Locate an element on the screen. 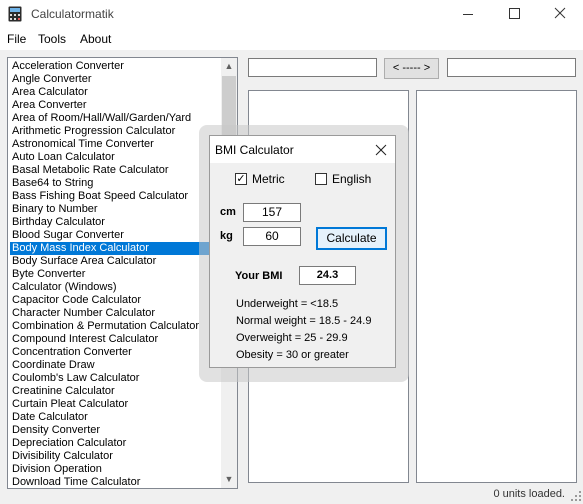 This screenshot has height=504, width=583. weight-kg-input: 60 is located at coordinates (272, 236).